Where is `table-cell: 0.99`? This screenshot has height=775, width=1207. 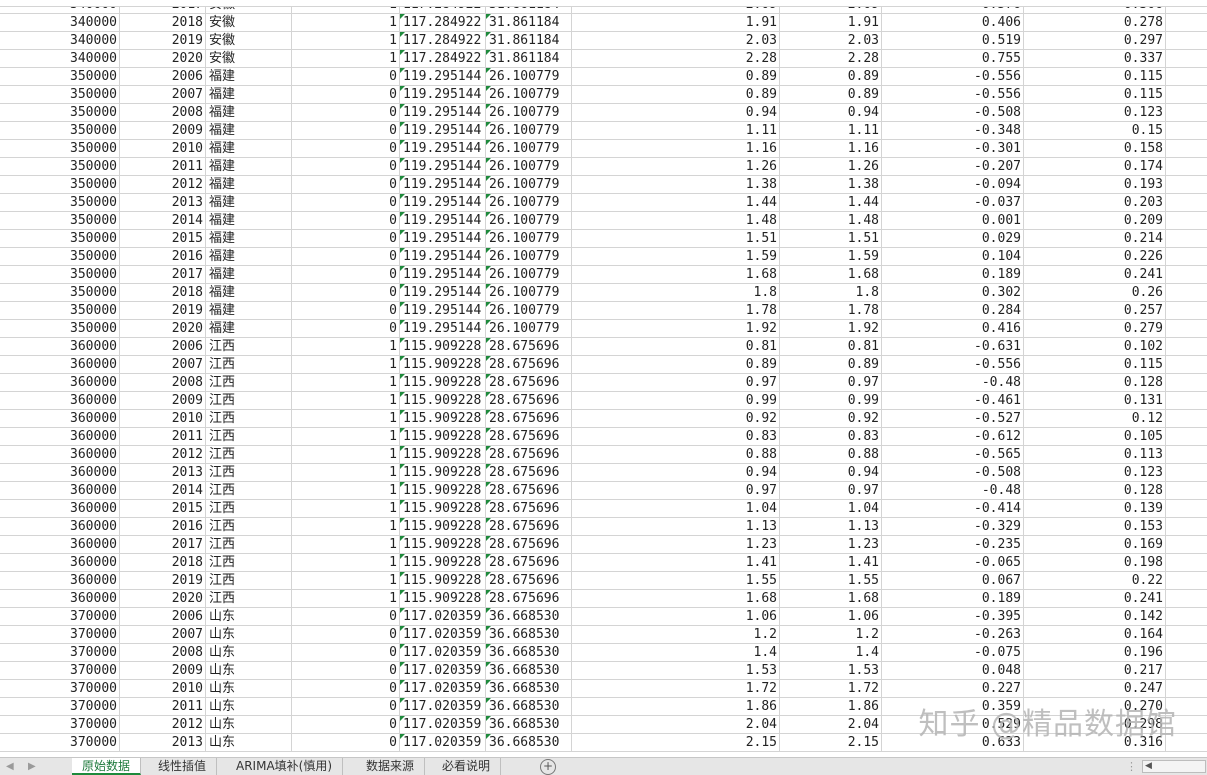 table-cell: 0.99 is located at coordinates (676, 400).